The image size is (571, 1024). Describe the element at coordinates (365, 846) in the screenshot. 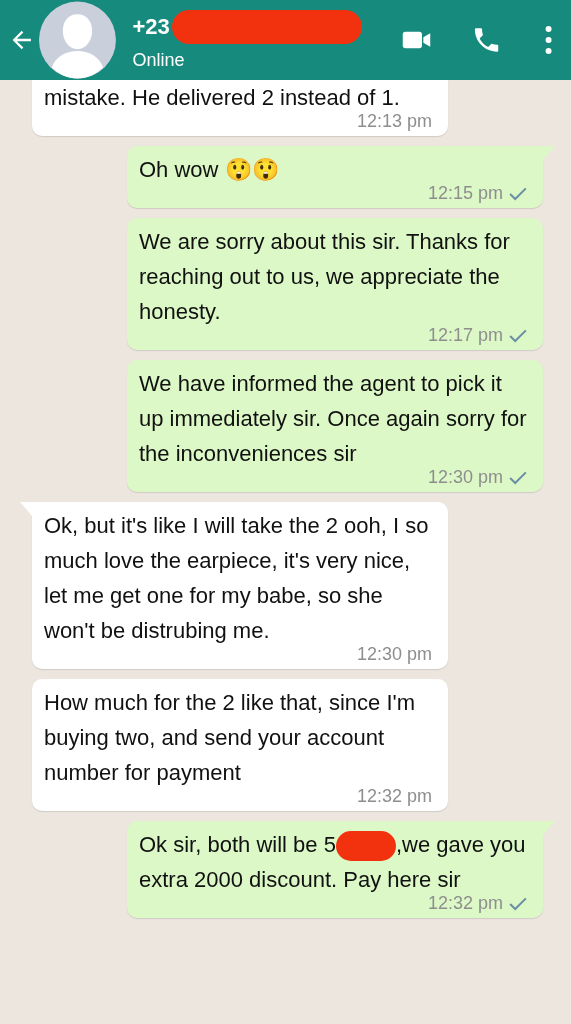

I see `redaction-mark` at that location.